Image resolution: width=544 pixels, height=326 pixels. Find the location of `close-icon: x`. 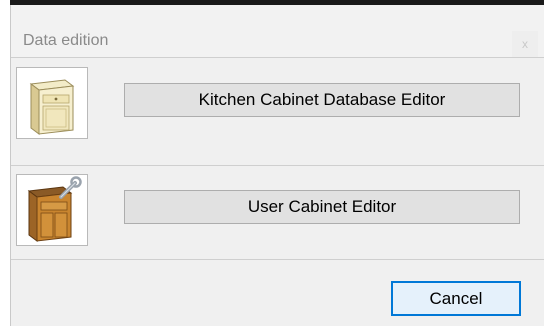

close-icon: x is located at coordinates (525, 44).